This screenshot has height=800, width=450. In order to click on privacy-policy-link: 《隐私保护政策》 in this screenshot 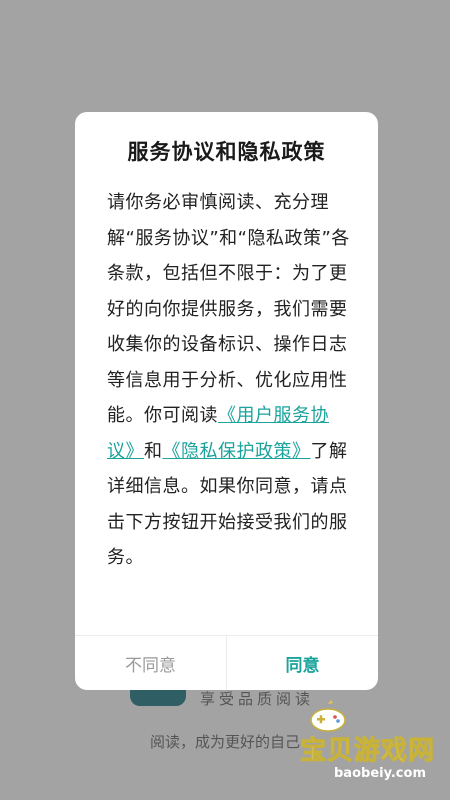, I will do `click(237, 451)`.